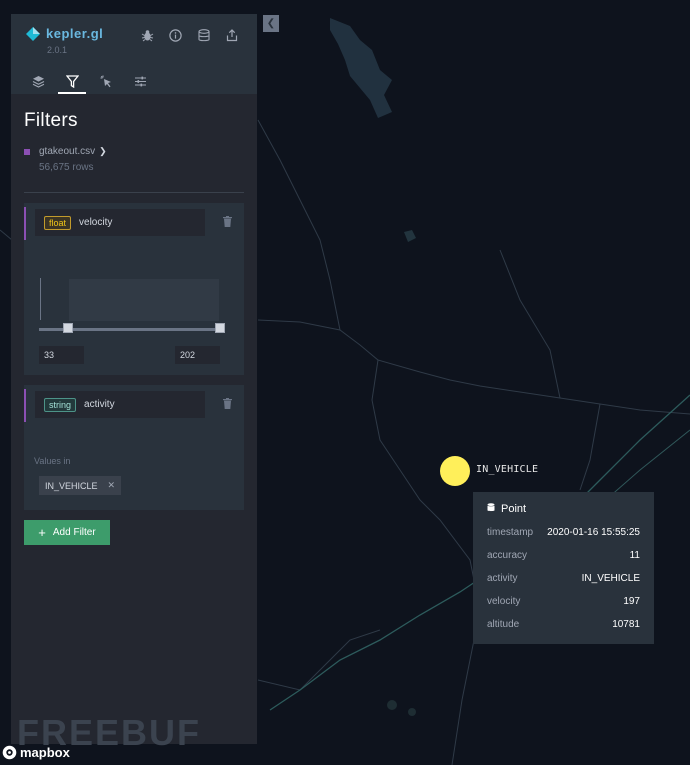  I want to click on collapse-panel-button: ❮, so click(271, 23).